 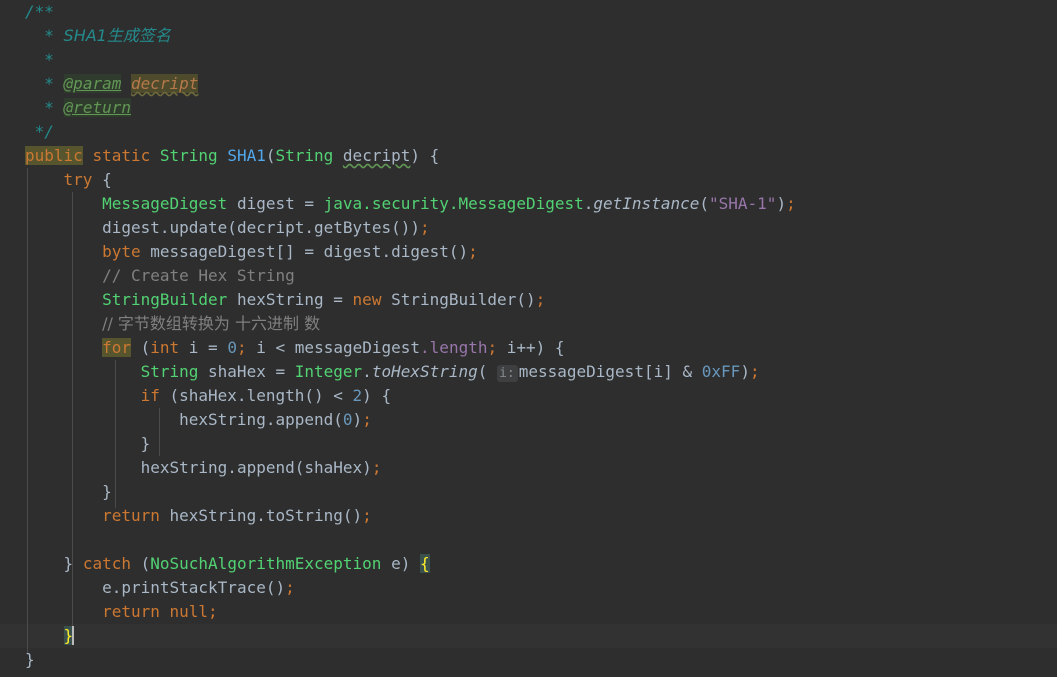 What do you see at coordinates (528, 180) in the screenshot?
I see `code-line: try {` at bounding box center [528, 180].